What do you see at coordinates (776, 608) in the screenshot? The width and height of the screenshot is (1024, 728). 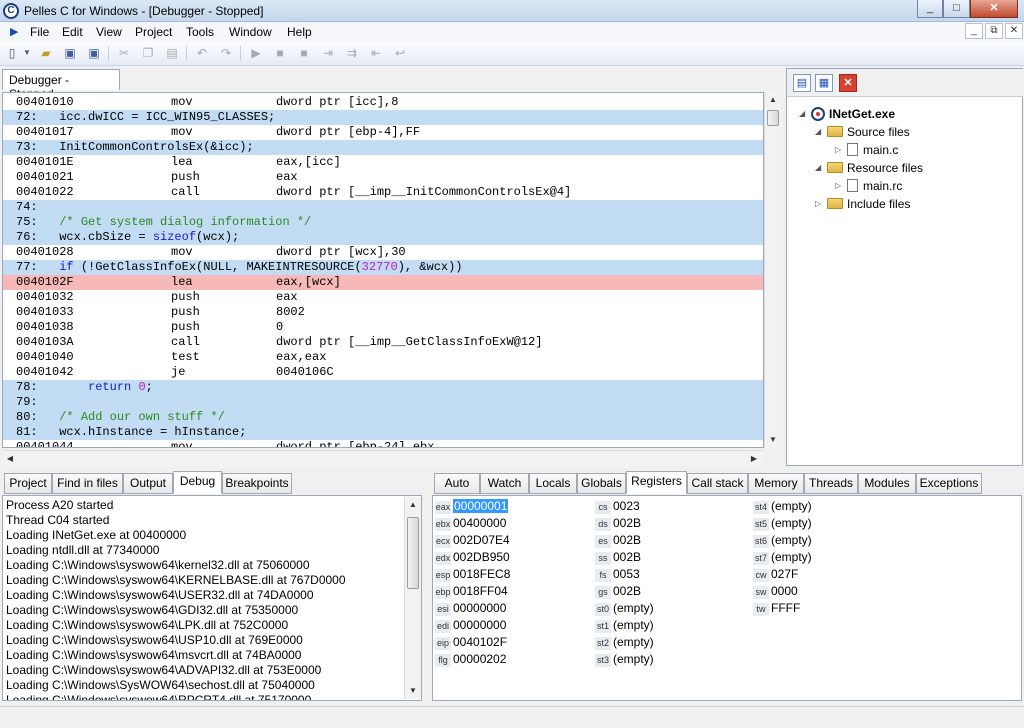 I see `register-row: tw FFFF` at bounding box center [776, 608].